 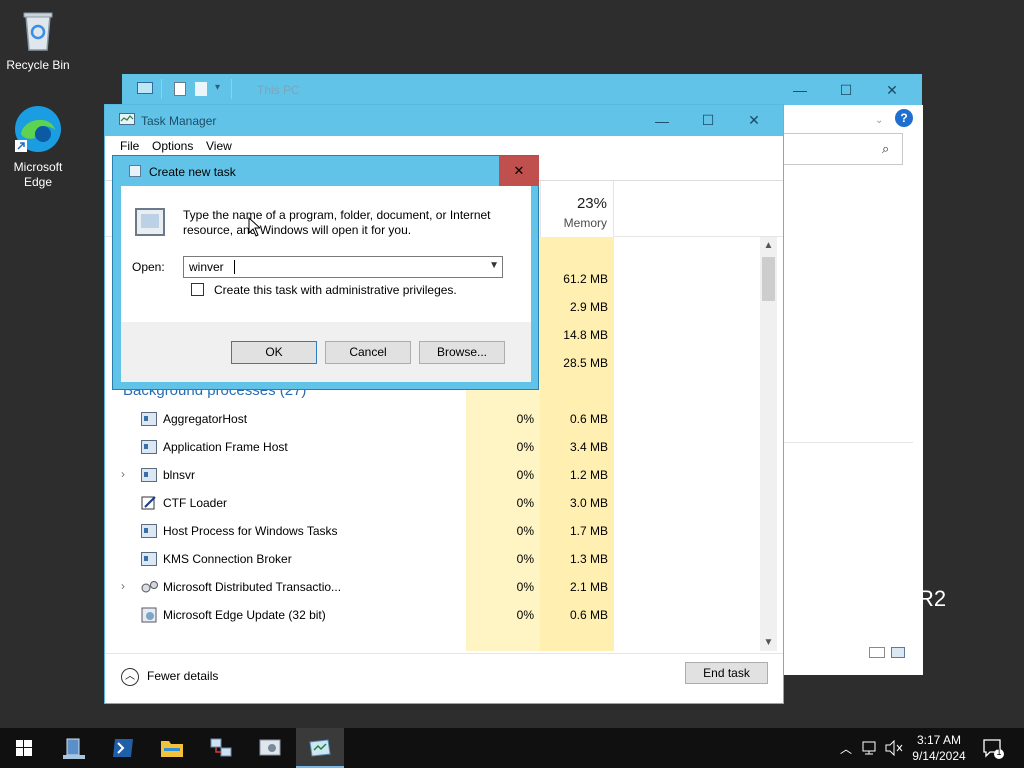 I want to click on process-memory: 1.3 MB, so click(x=588, y=559).